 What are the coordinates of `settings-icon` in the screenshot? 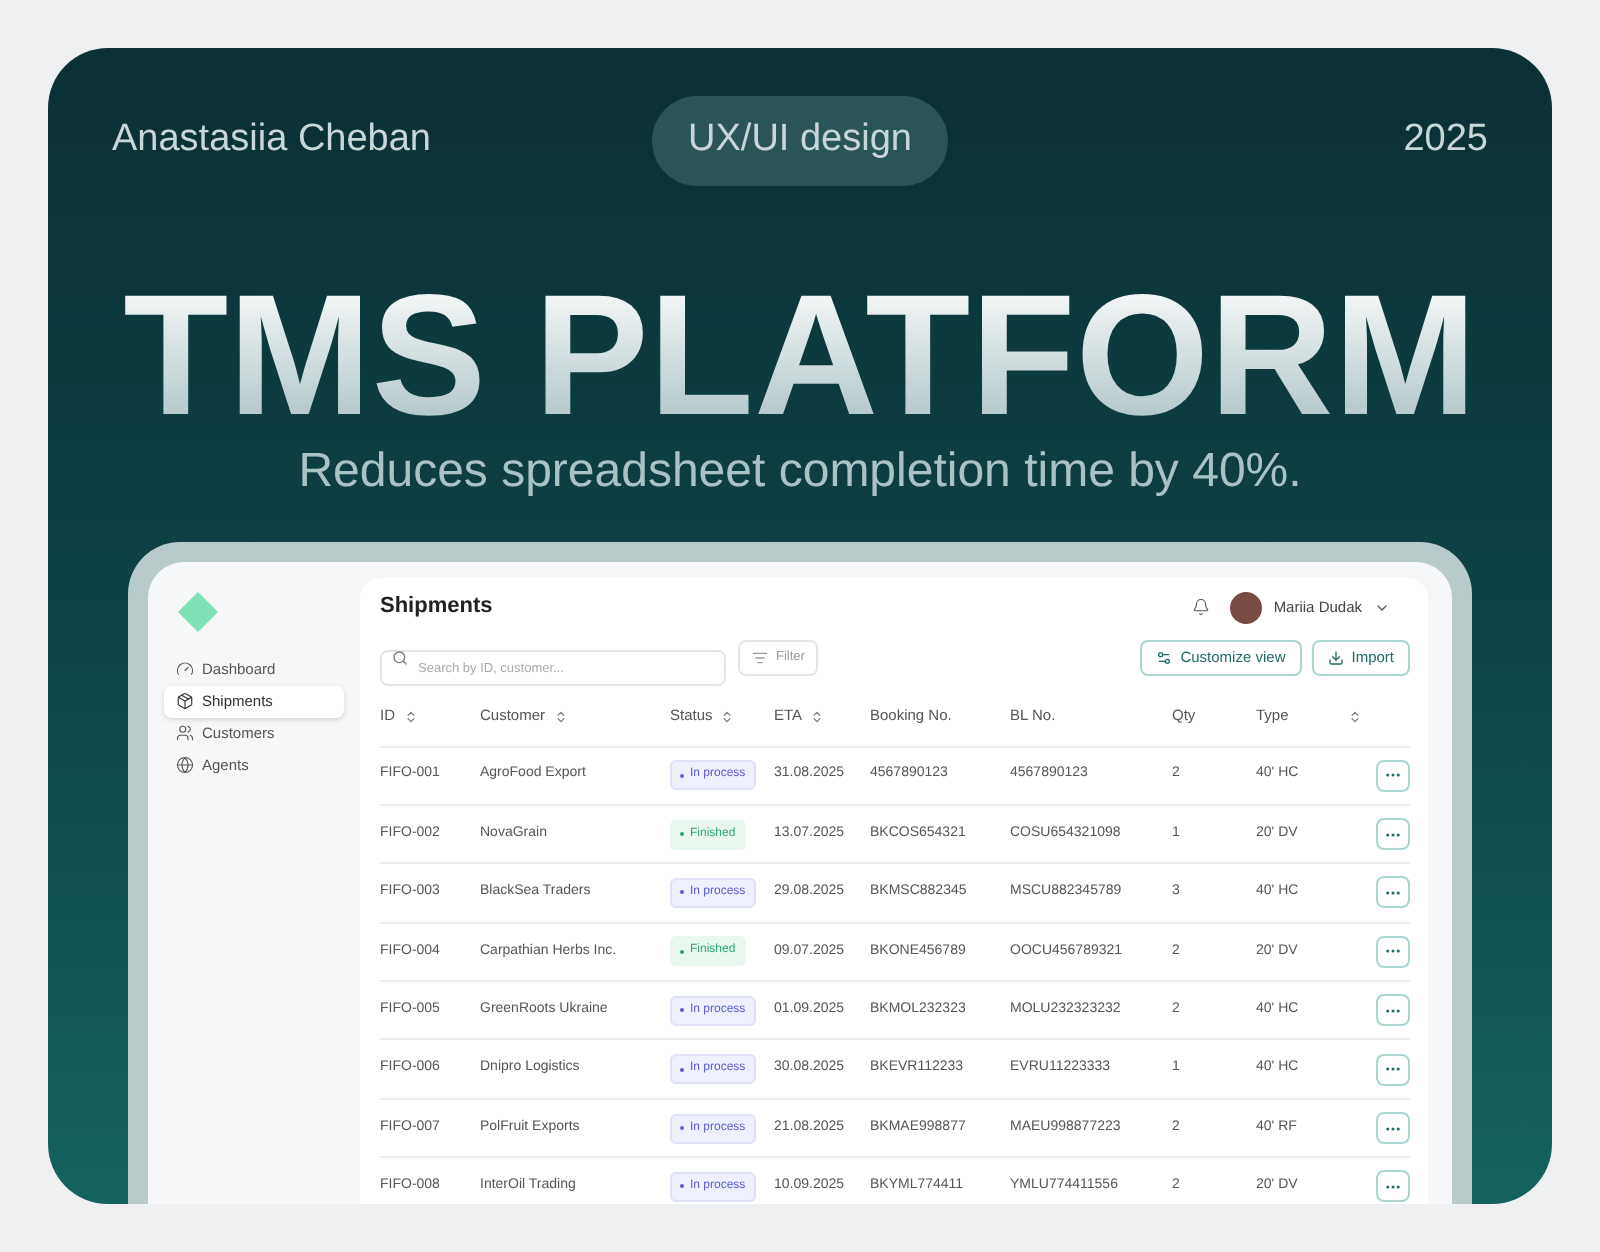 It's located at (1164, 657).